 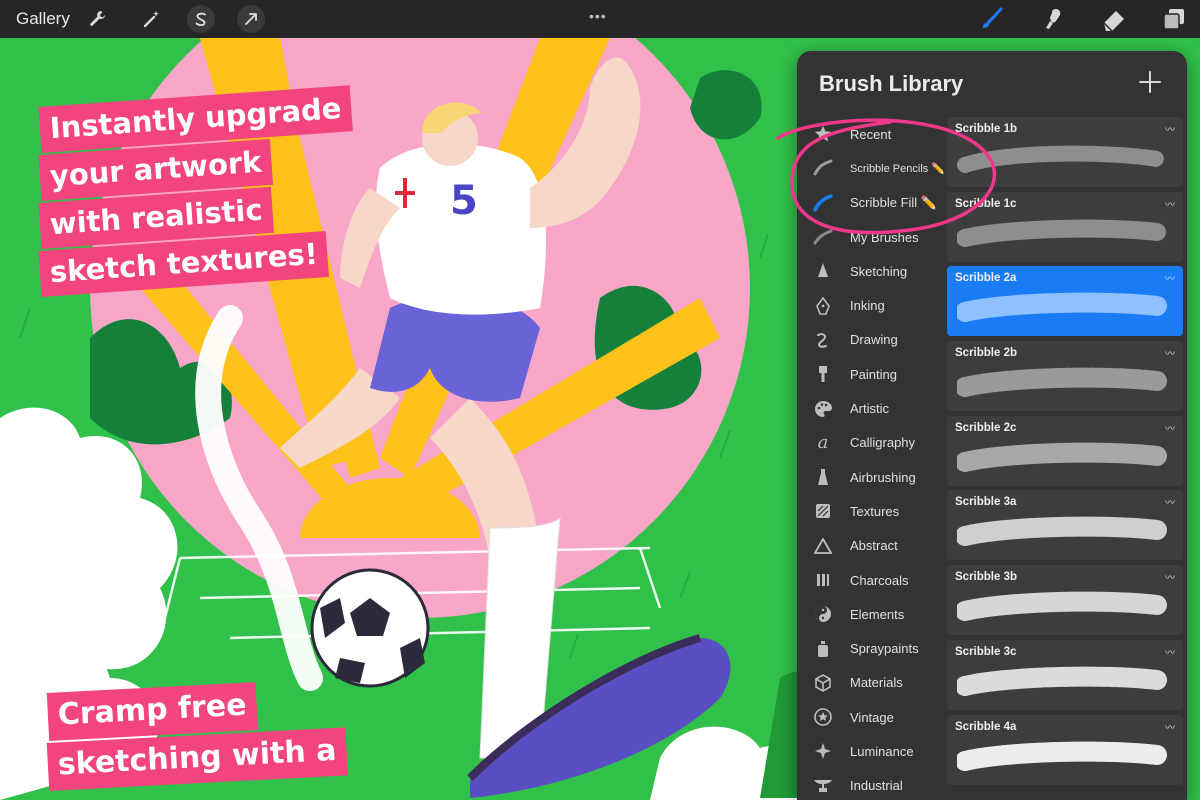 I want to click on brush-item-scribble-3c: Scribble 3c 〰, so click(x=1065, y=674).